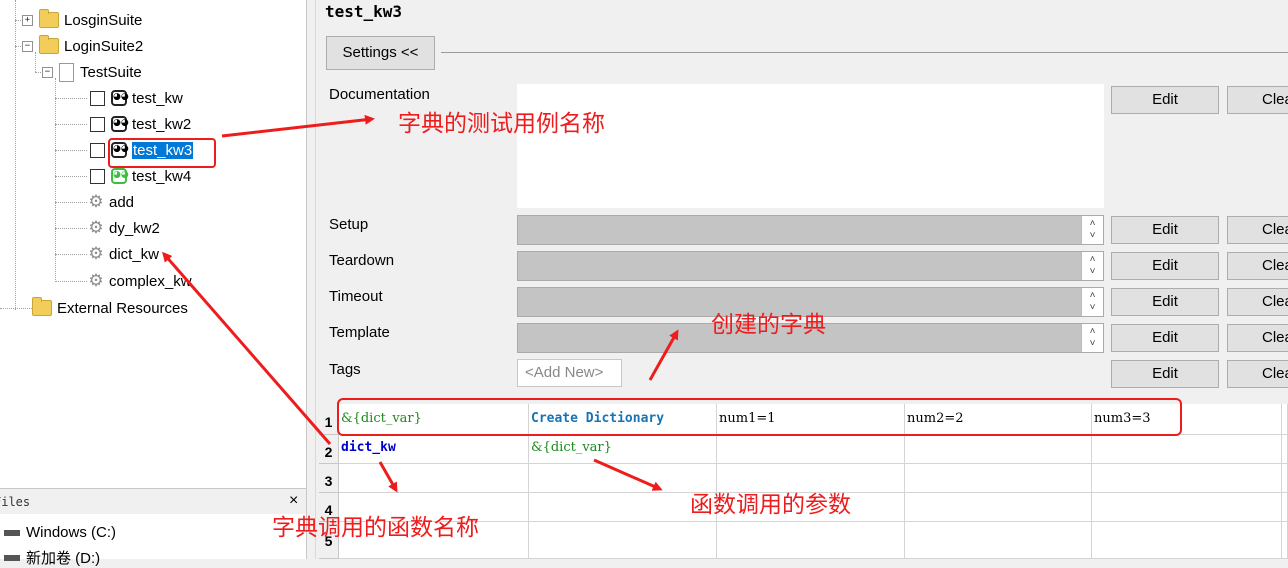  What do you see at coordinates (388, 477) in the screenshot?
I see `arrow-to-called-func` at bounding box center [388, 477].